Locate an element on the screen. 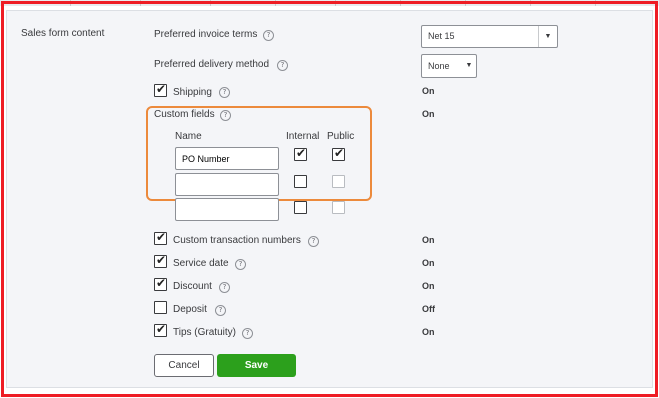 The image size is (659, 398). delivery-method-select: None ▼ is located at coordinates (449, 66).